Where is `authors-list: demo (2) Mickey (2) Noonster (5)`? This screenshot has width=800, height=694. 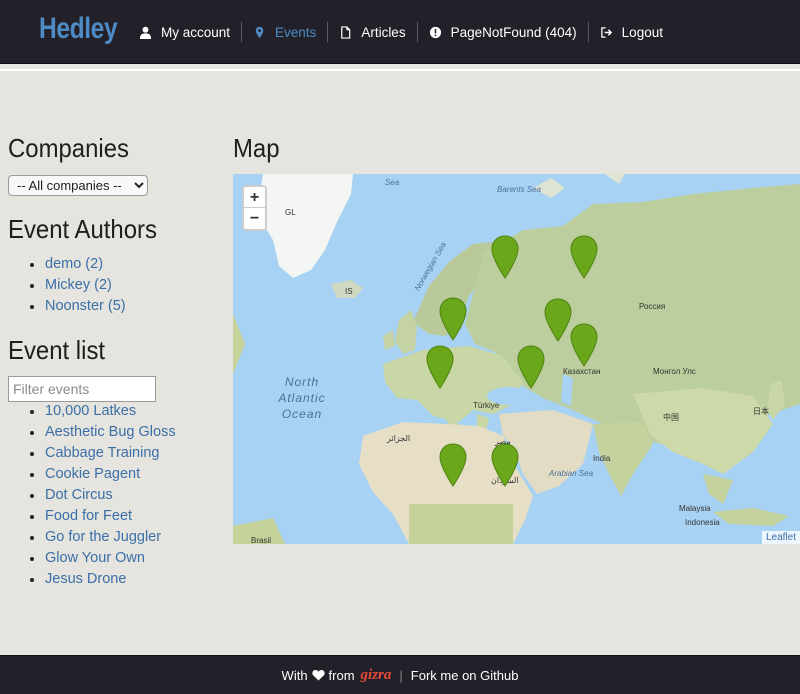 authors-list: demo (2) Mickey (2) Noonster (5) is located at coordinates (67, 285).